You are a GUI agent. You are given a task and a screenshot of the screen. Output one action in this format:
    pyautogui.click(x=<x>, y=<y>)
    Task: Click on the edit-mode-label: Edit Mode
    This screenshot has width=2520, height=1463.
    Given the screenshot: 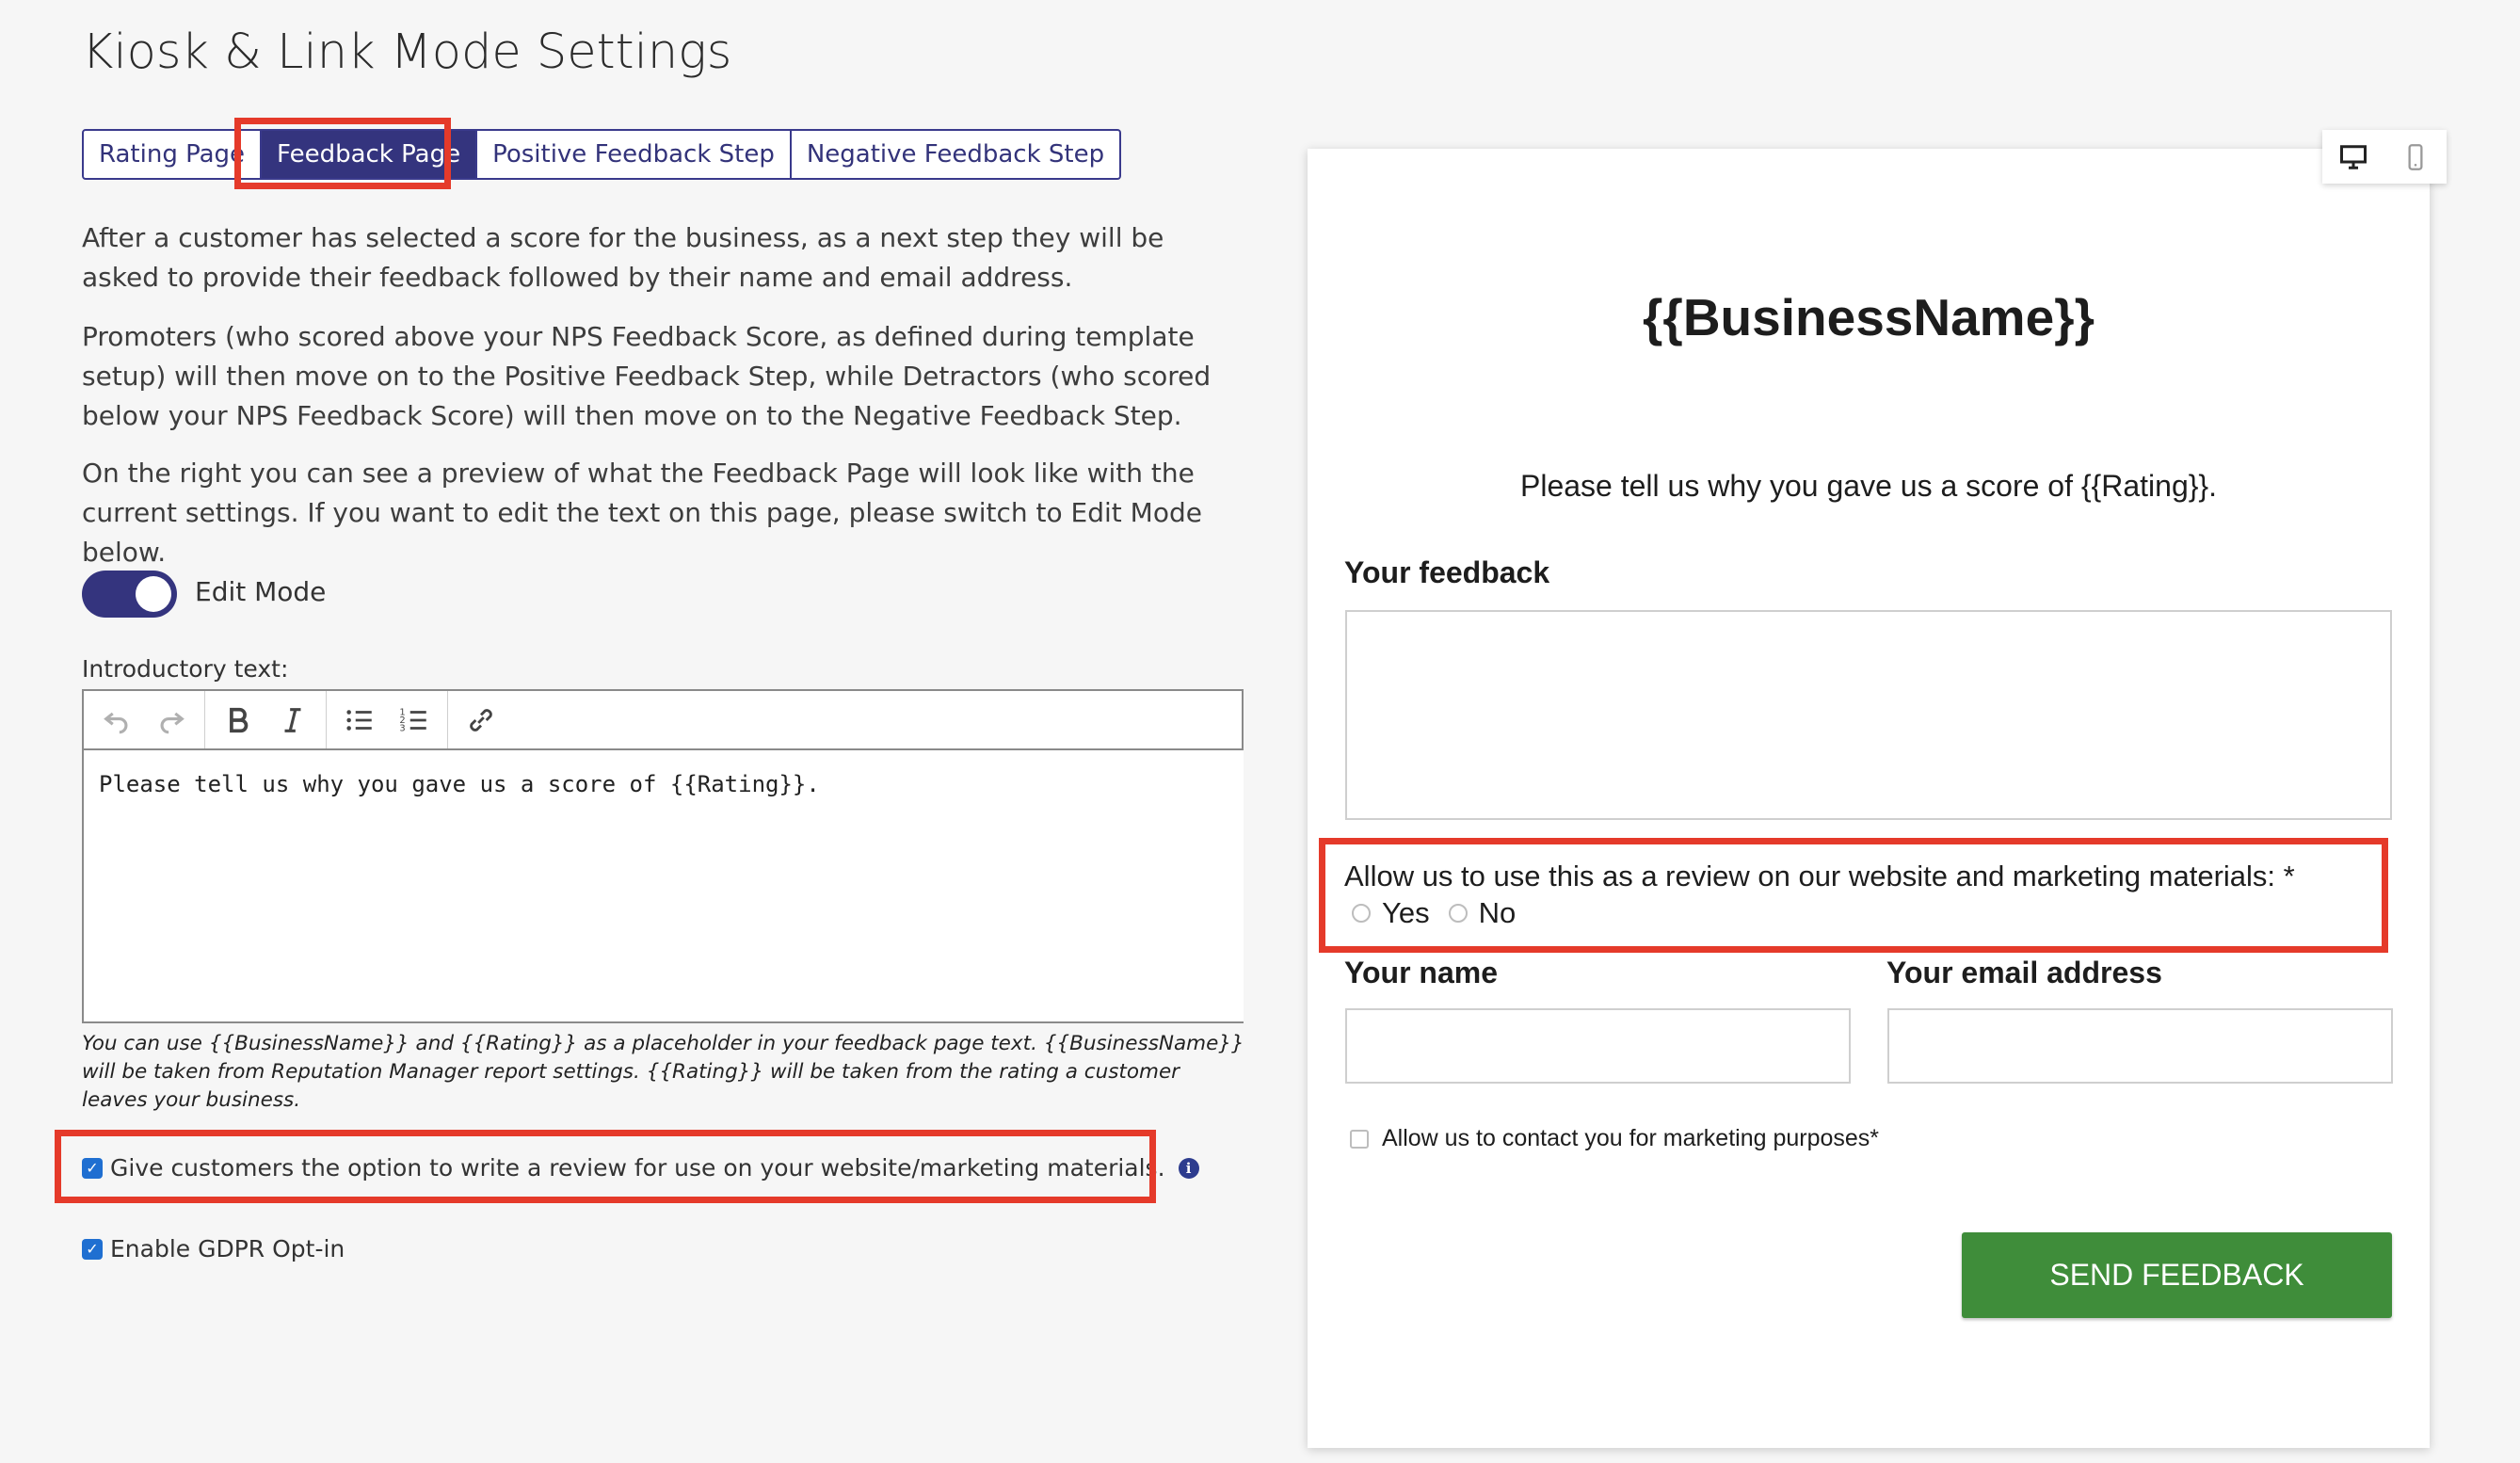 What is the action you would take?
    pyautogui.click(x=261, y=591)
    